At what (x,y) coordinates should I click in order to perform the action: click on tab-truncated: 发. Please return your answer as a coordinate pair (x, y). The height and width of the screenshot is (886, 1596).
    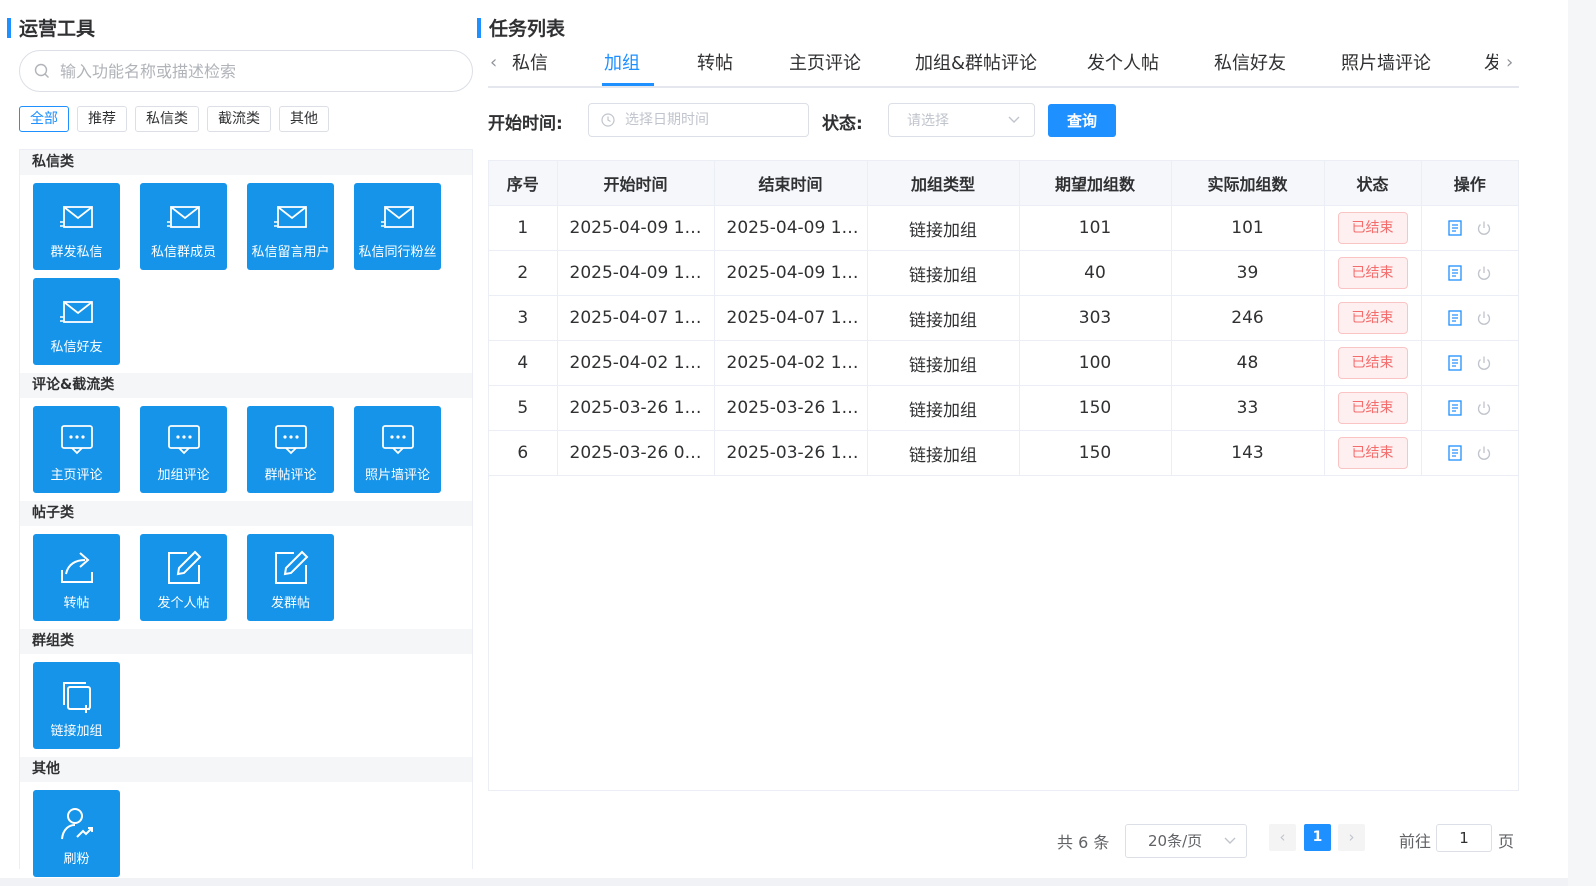
    Looking at the image, I should click on (1491, 62).